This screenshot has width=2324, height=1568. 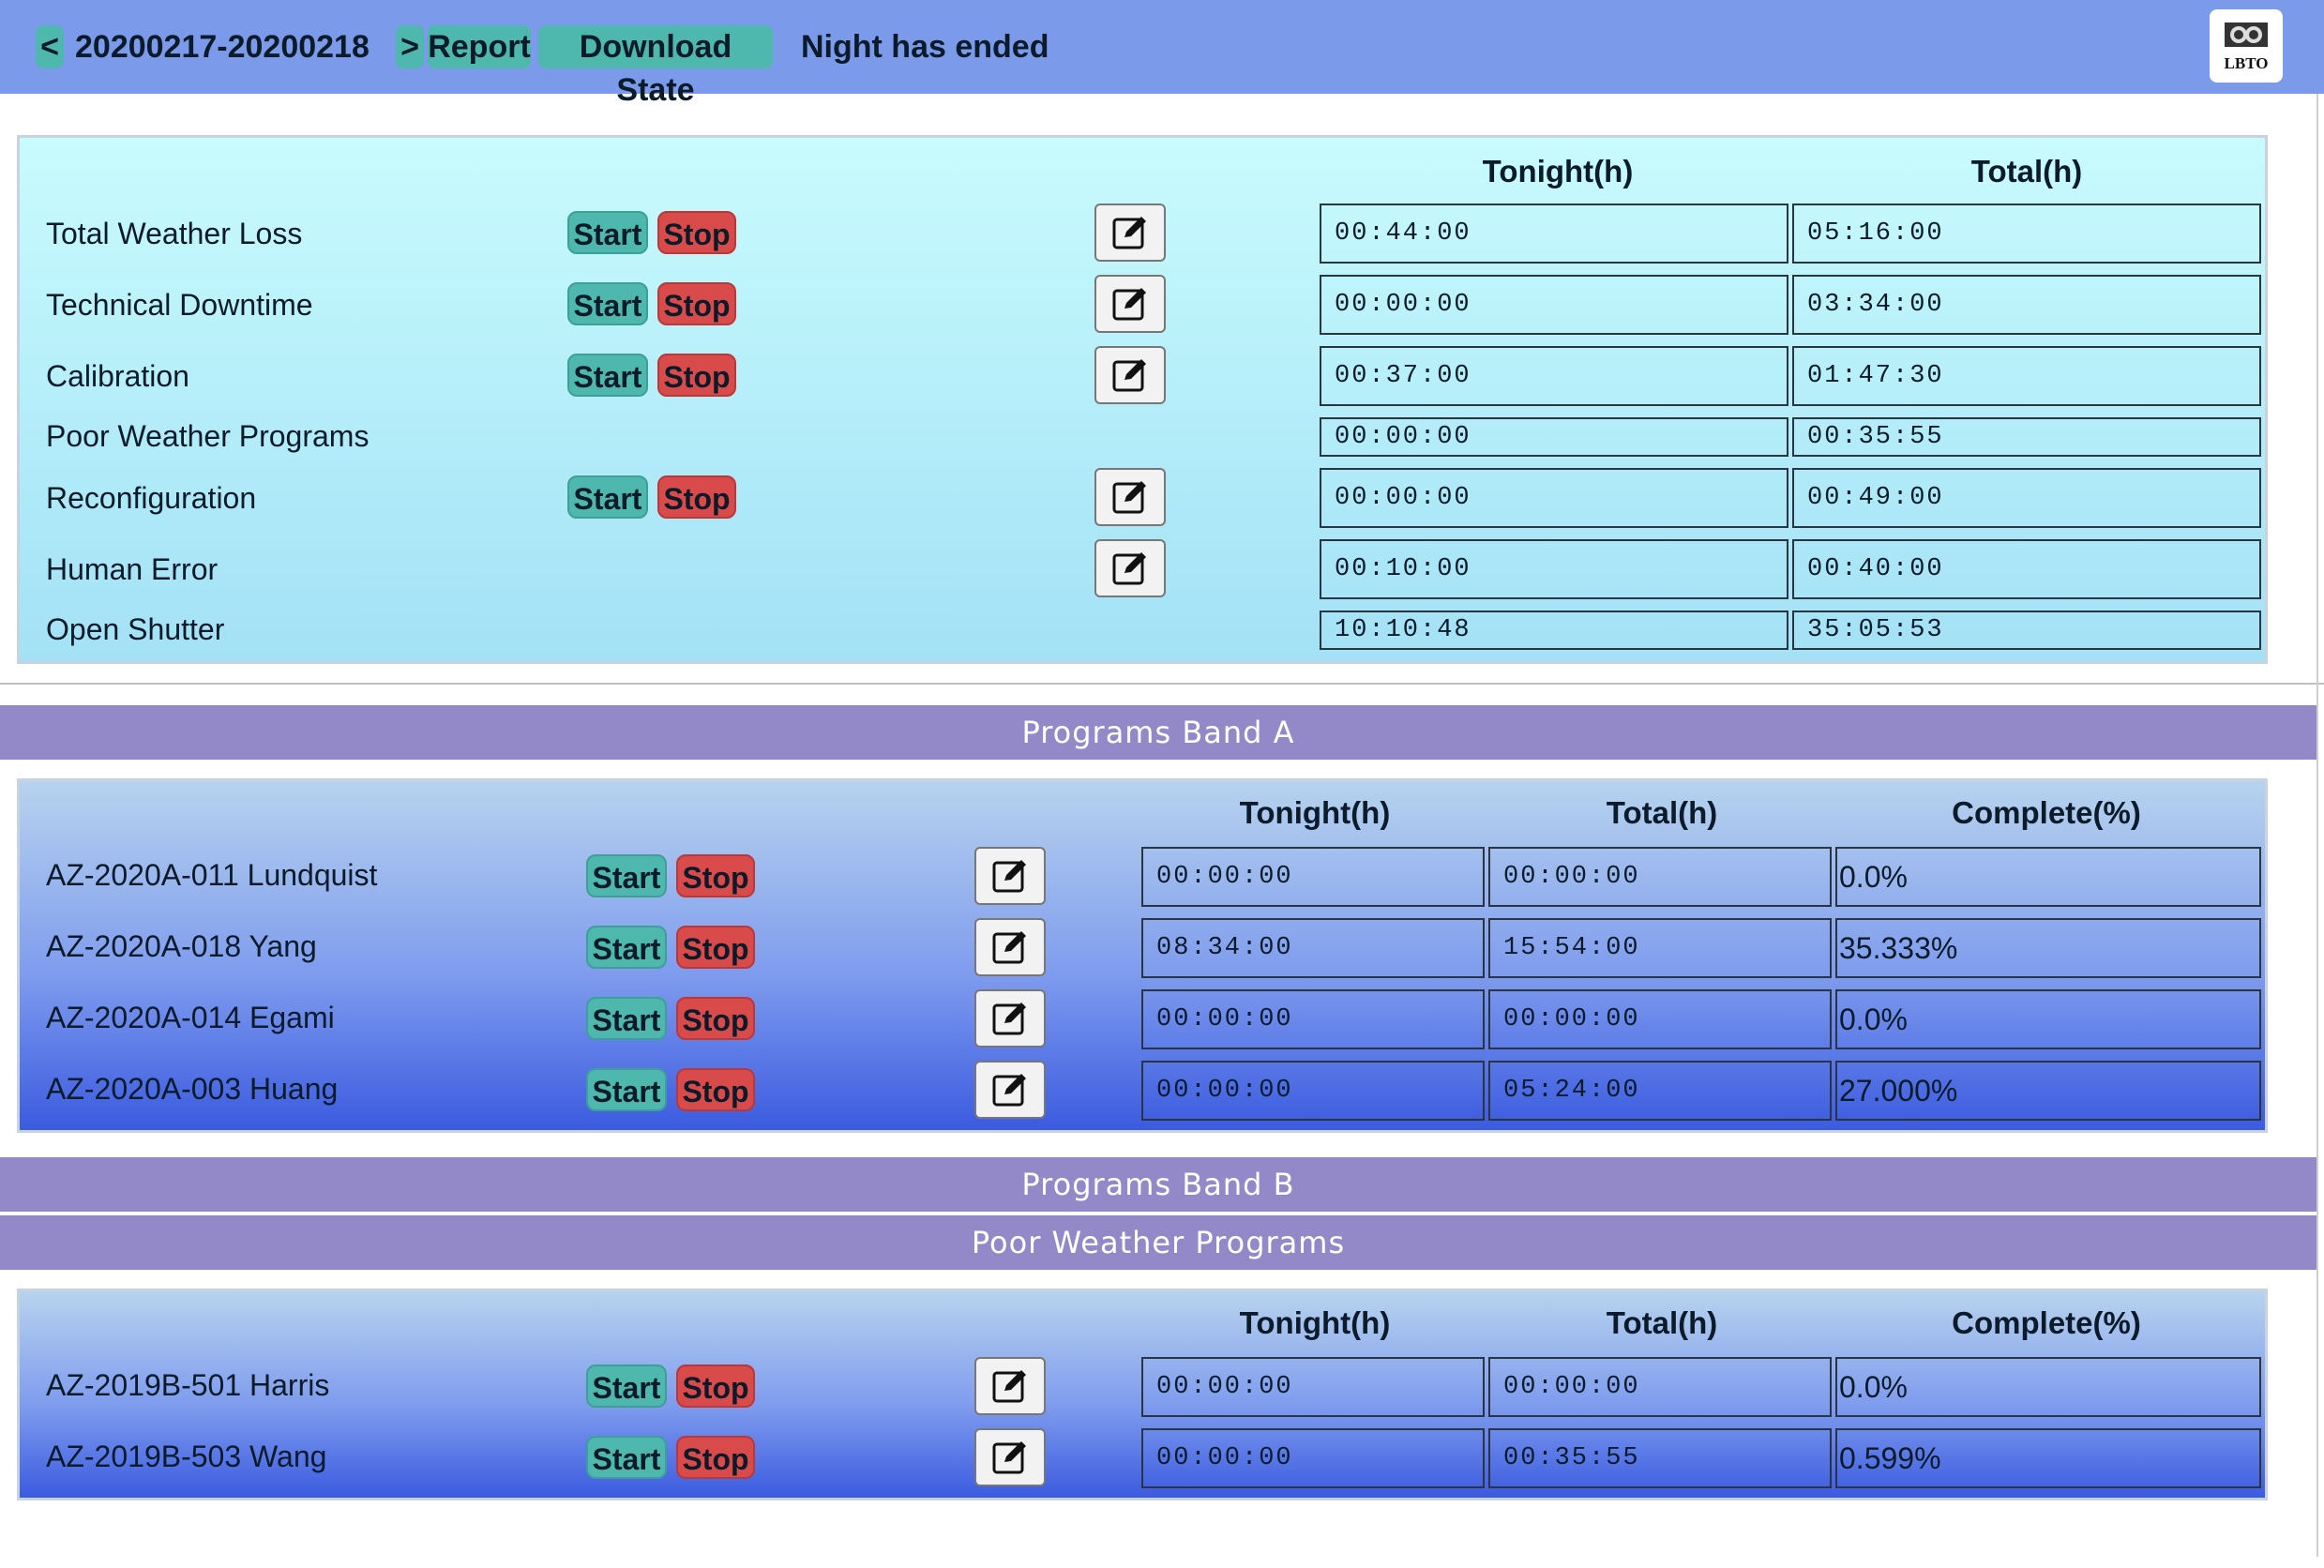 I want to click on row-label-technical-downtime: Technical Downtime, so click(x=179, y=305).